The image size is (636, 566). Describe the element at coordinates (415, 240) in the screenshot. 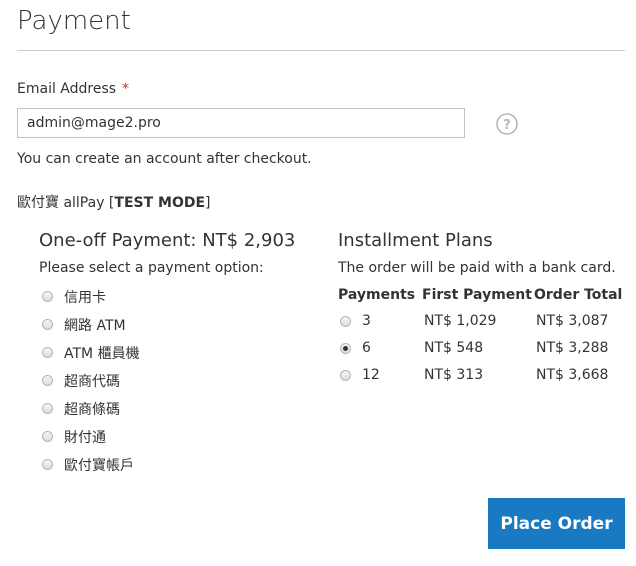

I see `installments-heading: Installment Plans` at that location.